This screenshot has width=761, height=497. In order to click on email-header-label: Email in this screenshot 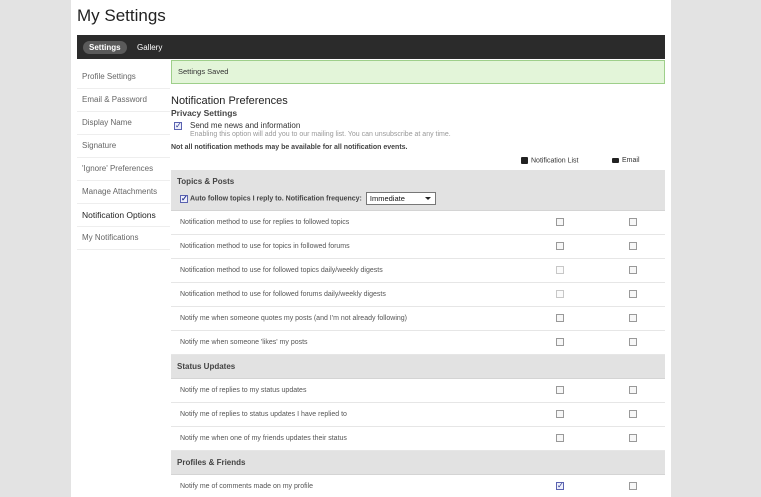, I will do `click(631, 160)`.